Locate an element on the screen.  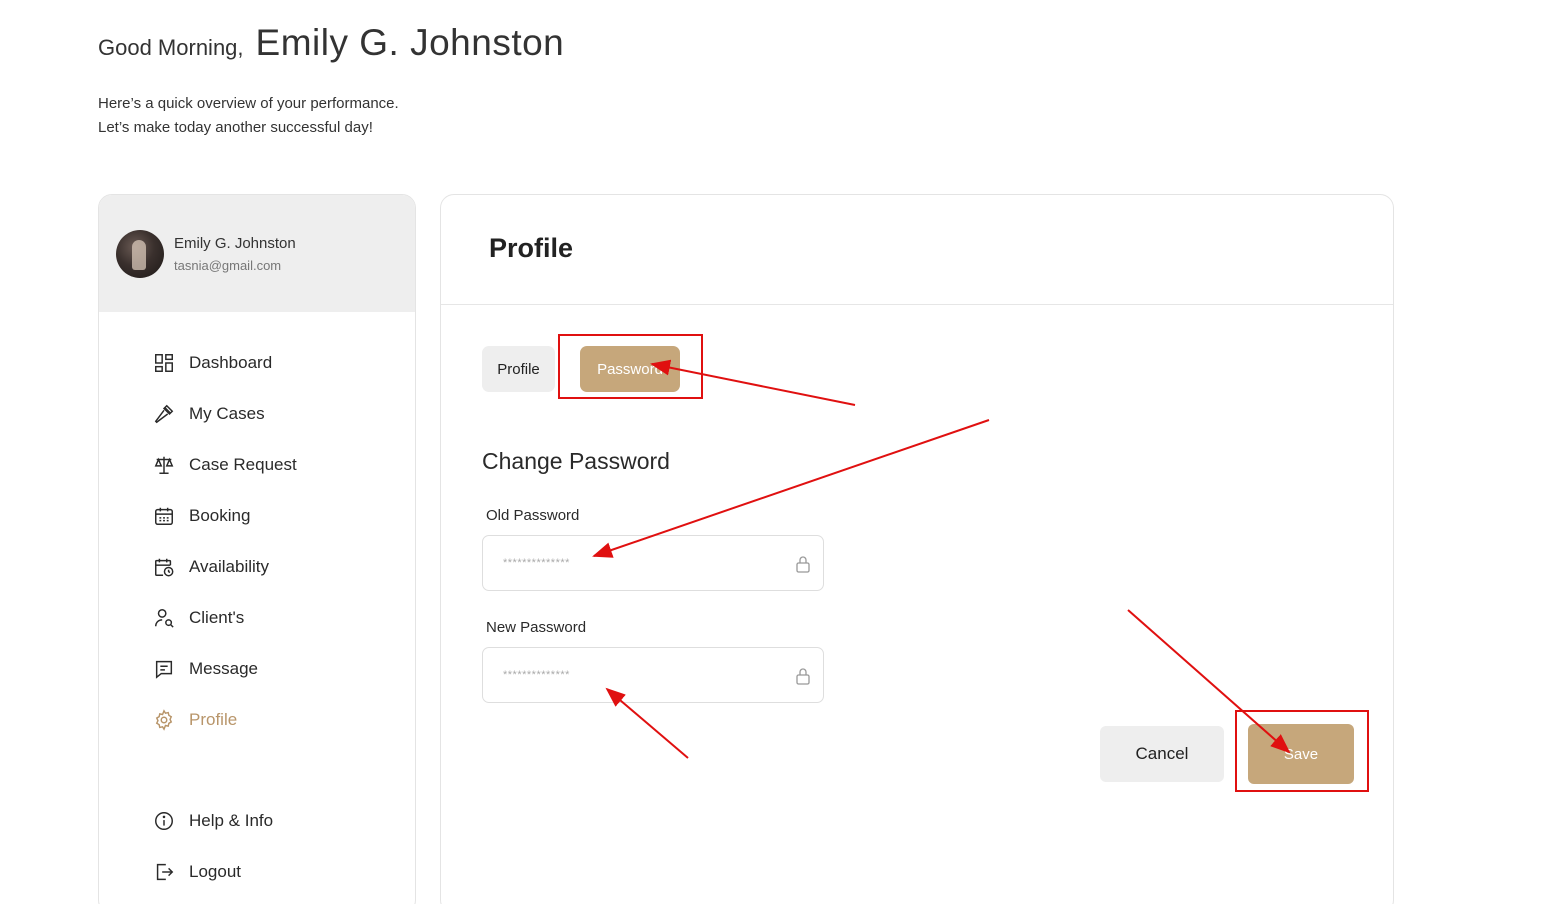
scales-icon is located at coordinates (164, 465).